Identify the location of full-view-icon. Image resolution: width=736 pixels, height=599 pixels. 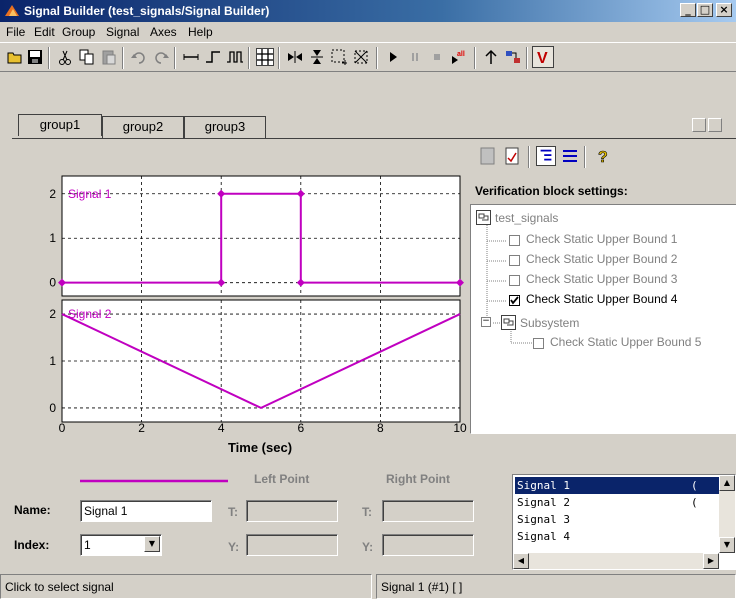
(361, 57).